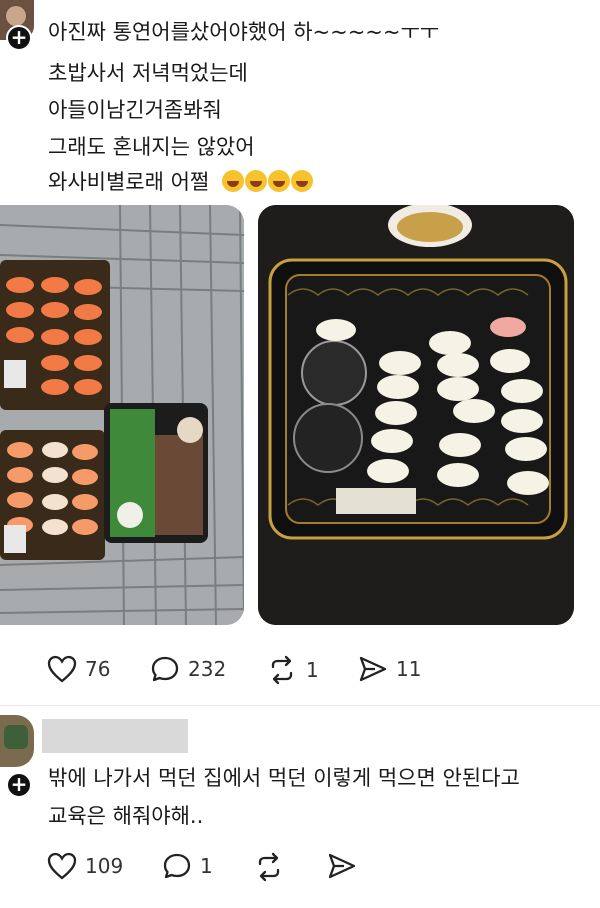  I want to click on post-text-line-5-text: 와사비별로래 어쩔, so click(129, 182).